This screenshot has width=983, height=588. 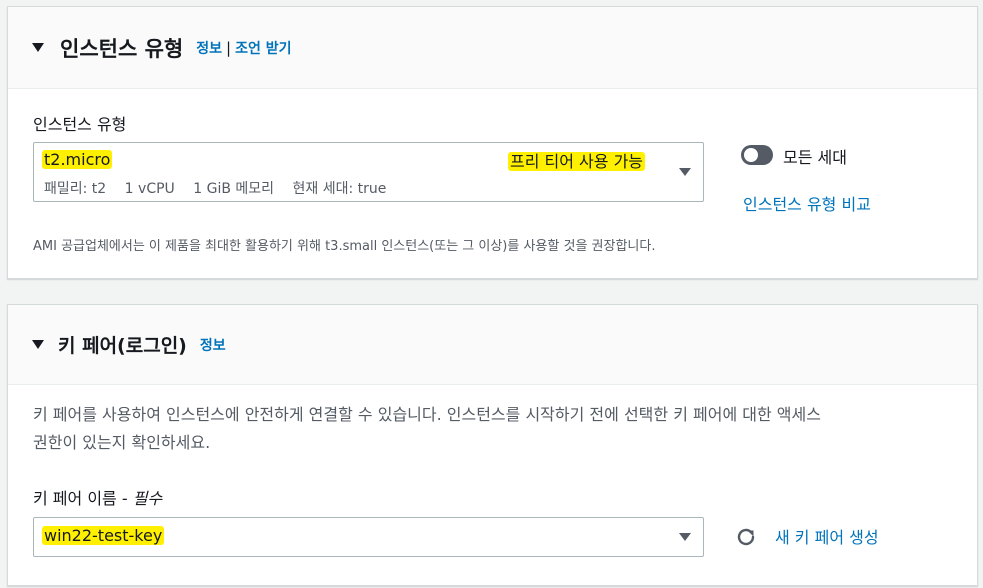 I want to click on required-indicator: 필수, so click(x=147, y=498).